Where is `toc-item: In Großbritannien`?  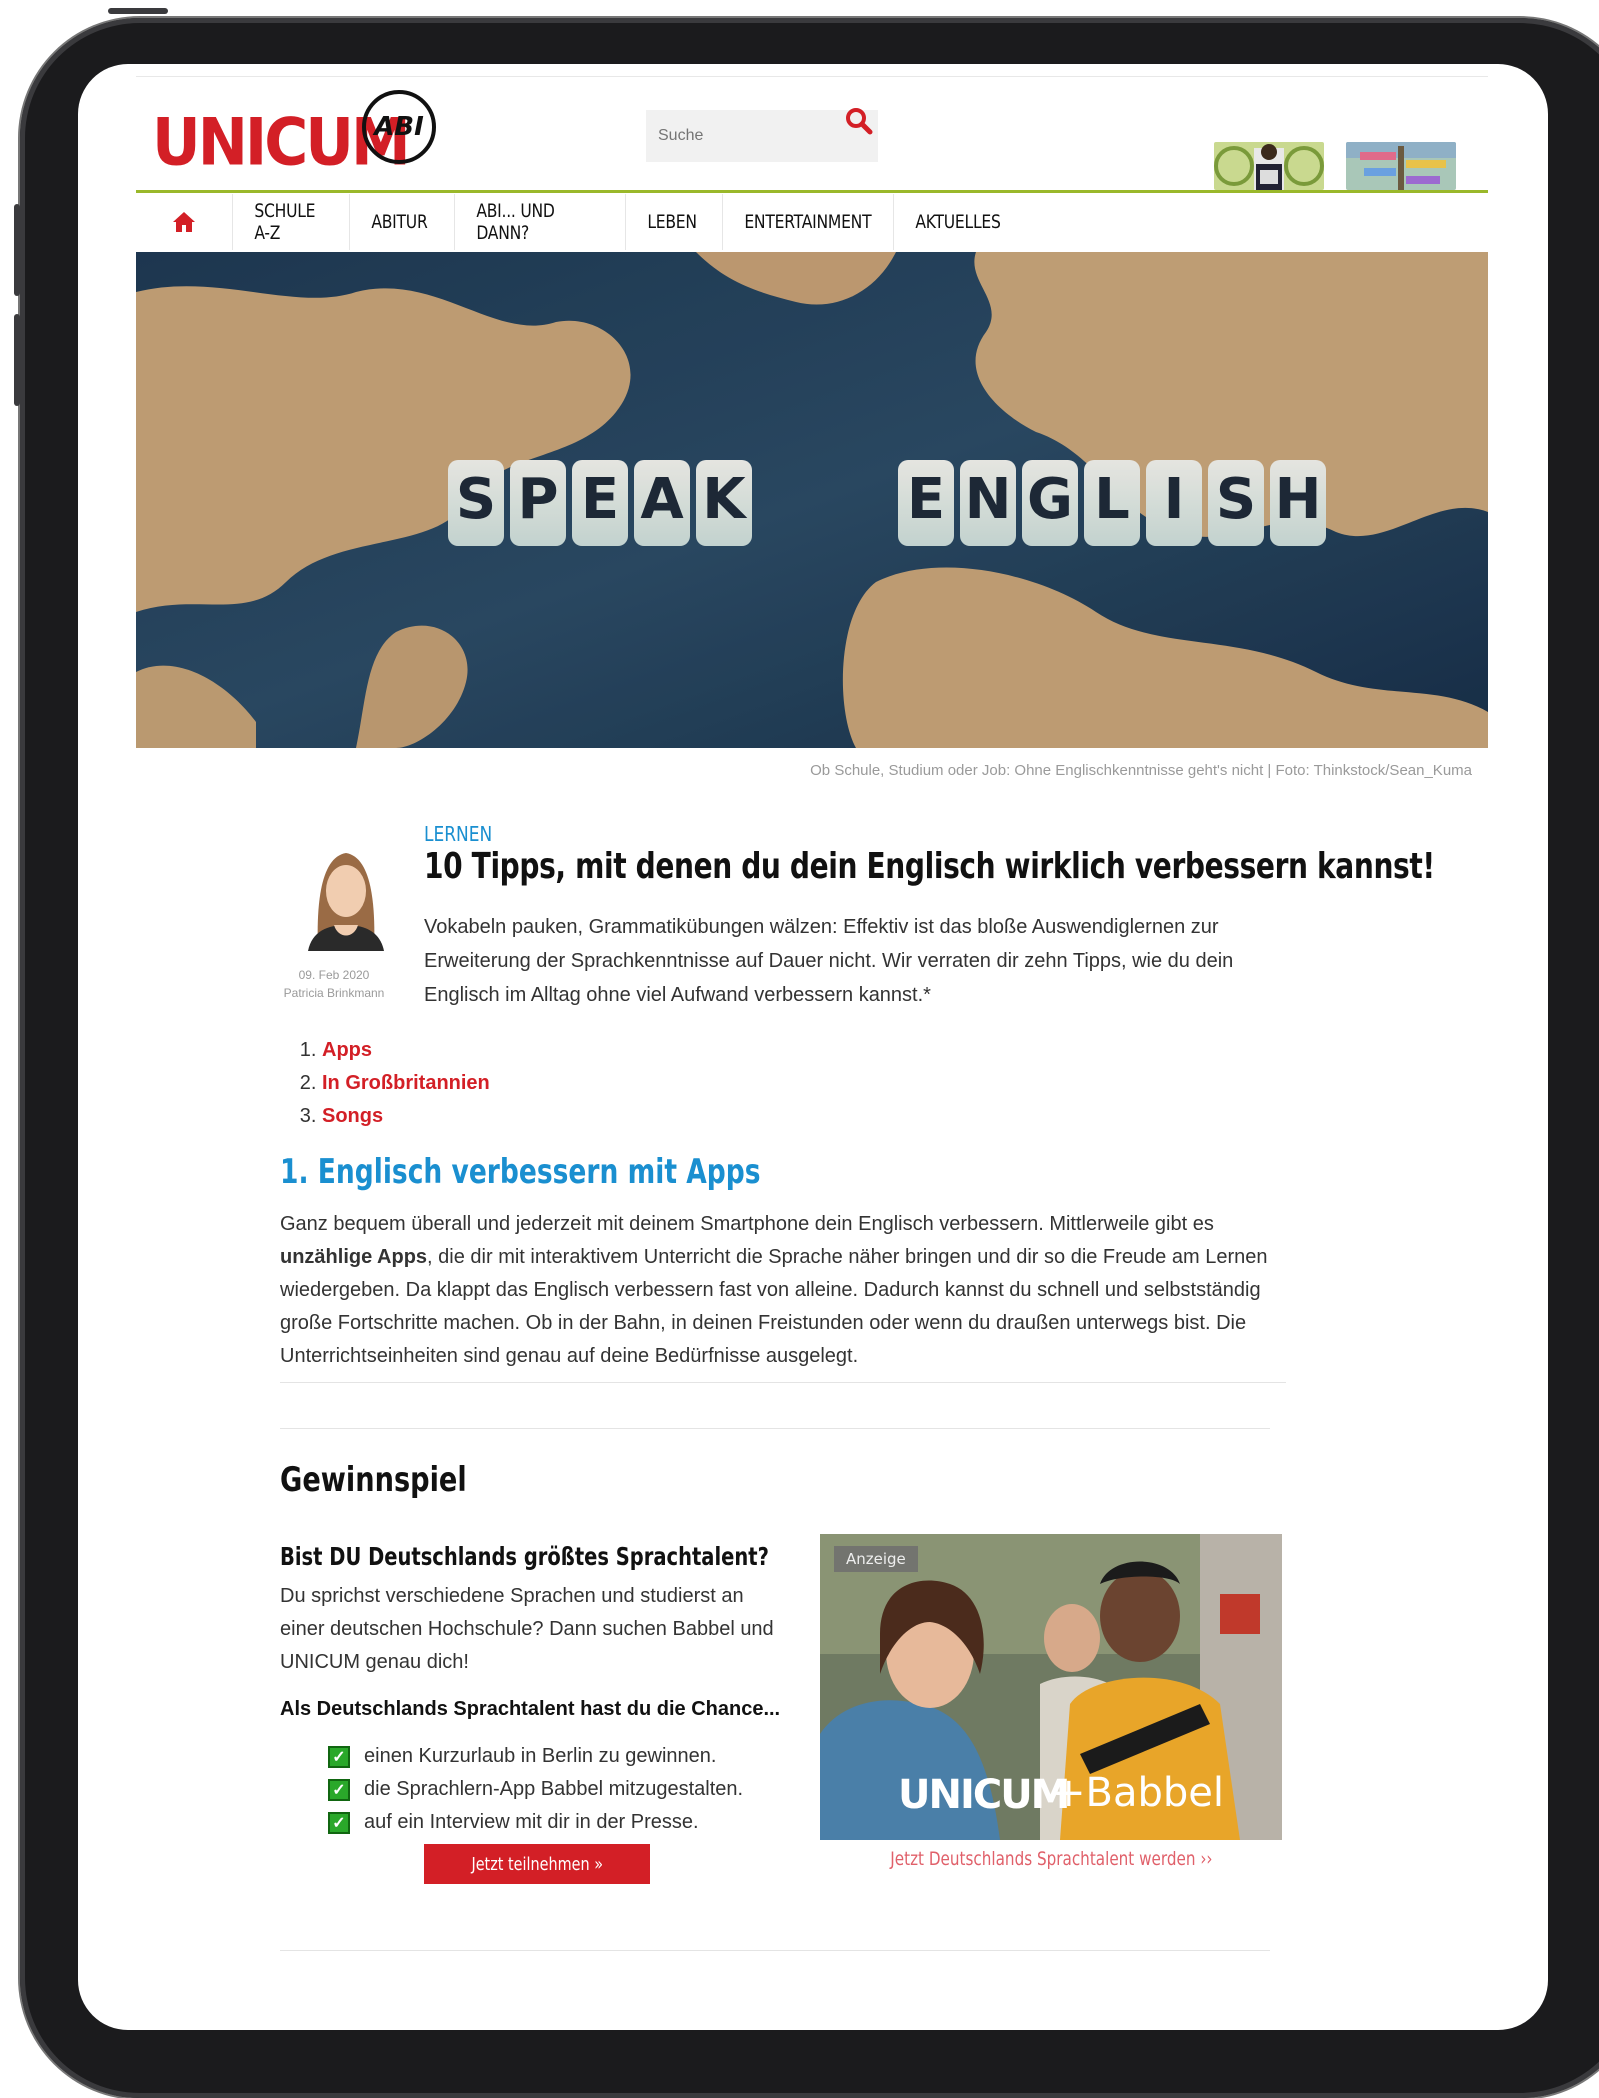
toc-item: In Großbritannien is located at coordinates (406, 1083).